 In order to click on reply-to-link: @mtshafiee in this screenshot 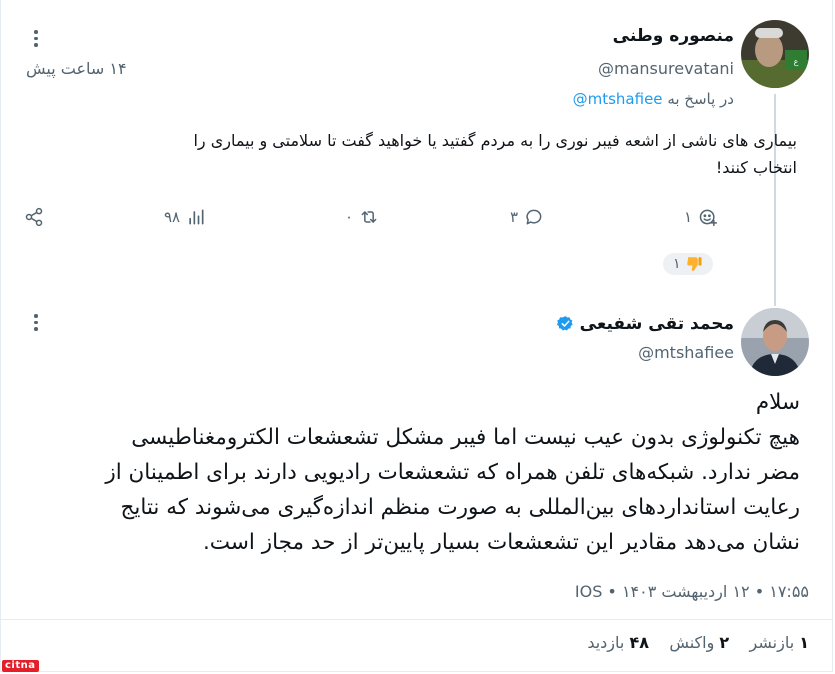, I will do `click(618, 99)`.